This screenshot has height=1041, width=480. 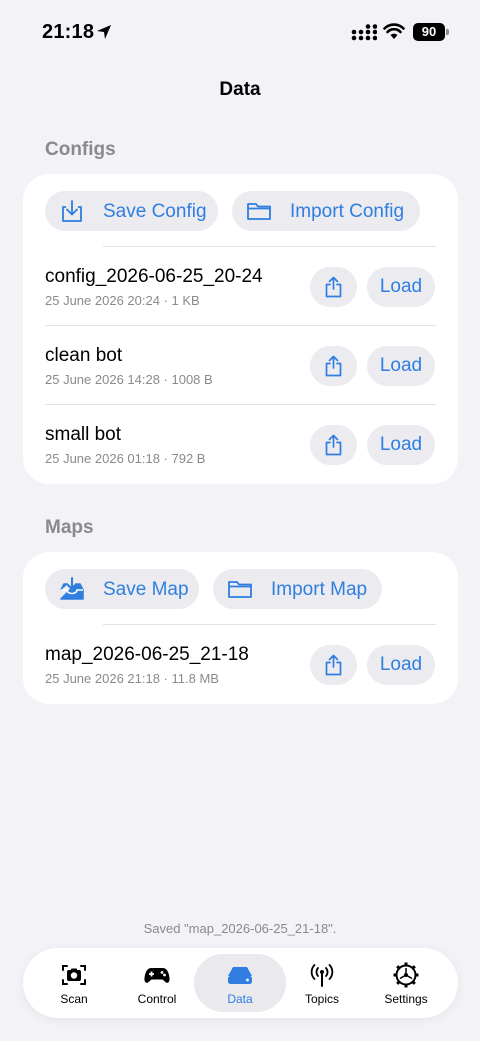 I want to click on config-meta: 25 June 2026 01:18 · 792 B, so click(x=125, y=458).